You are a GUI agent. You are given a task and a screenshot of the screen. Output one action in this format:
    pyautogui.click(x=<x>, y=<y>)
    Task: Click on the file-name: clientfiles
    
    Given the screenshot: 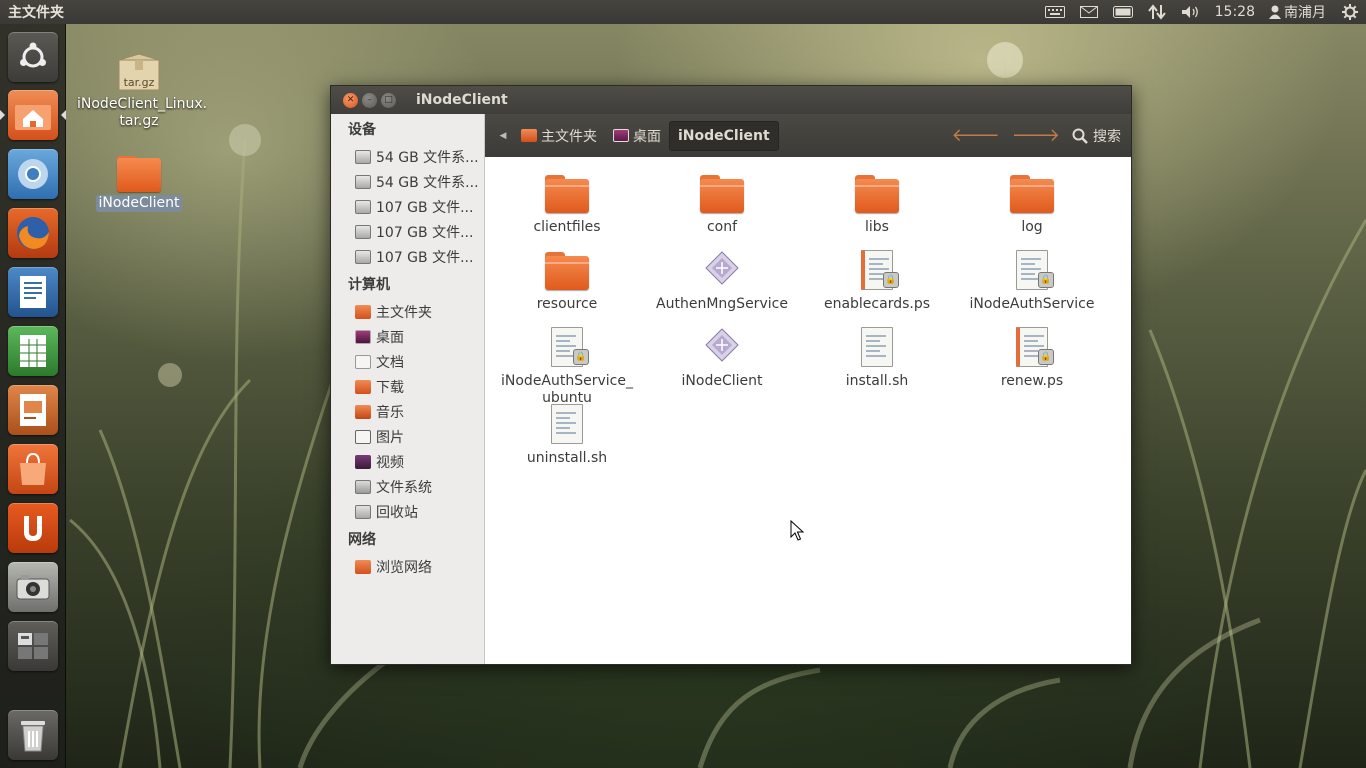 What is the action you would take?
    pyautogui.click(x=567, y=227)
    